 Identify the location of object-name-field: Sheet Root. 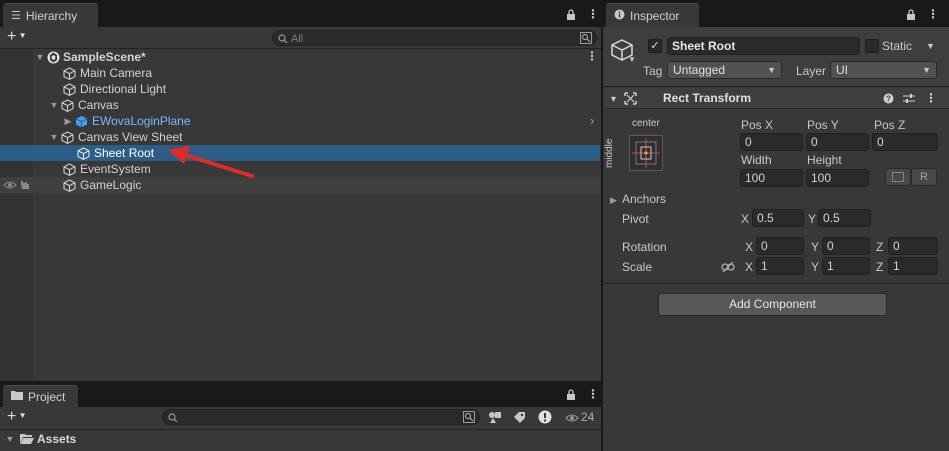
(763, 46).